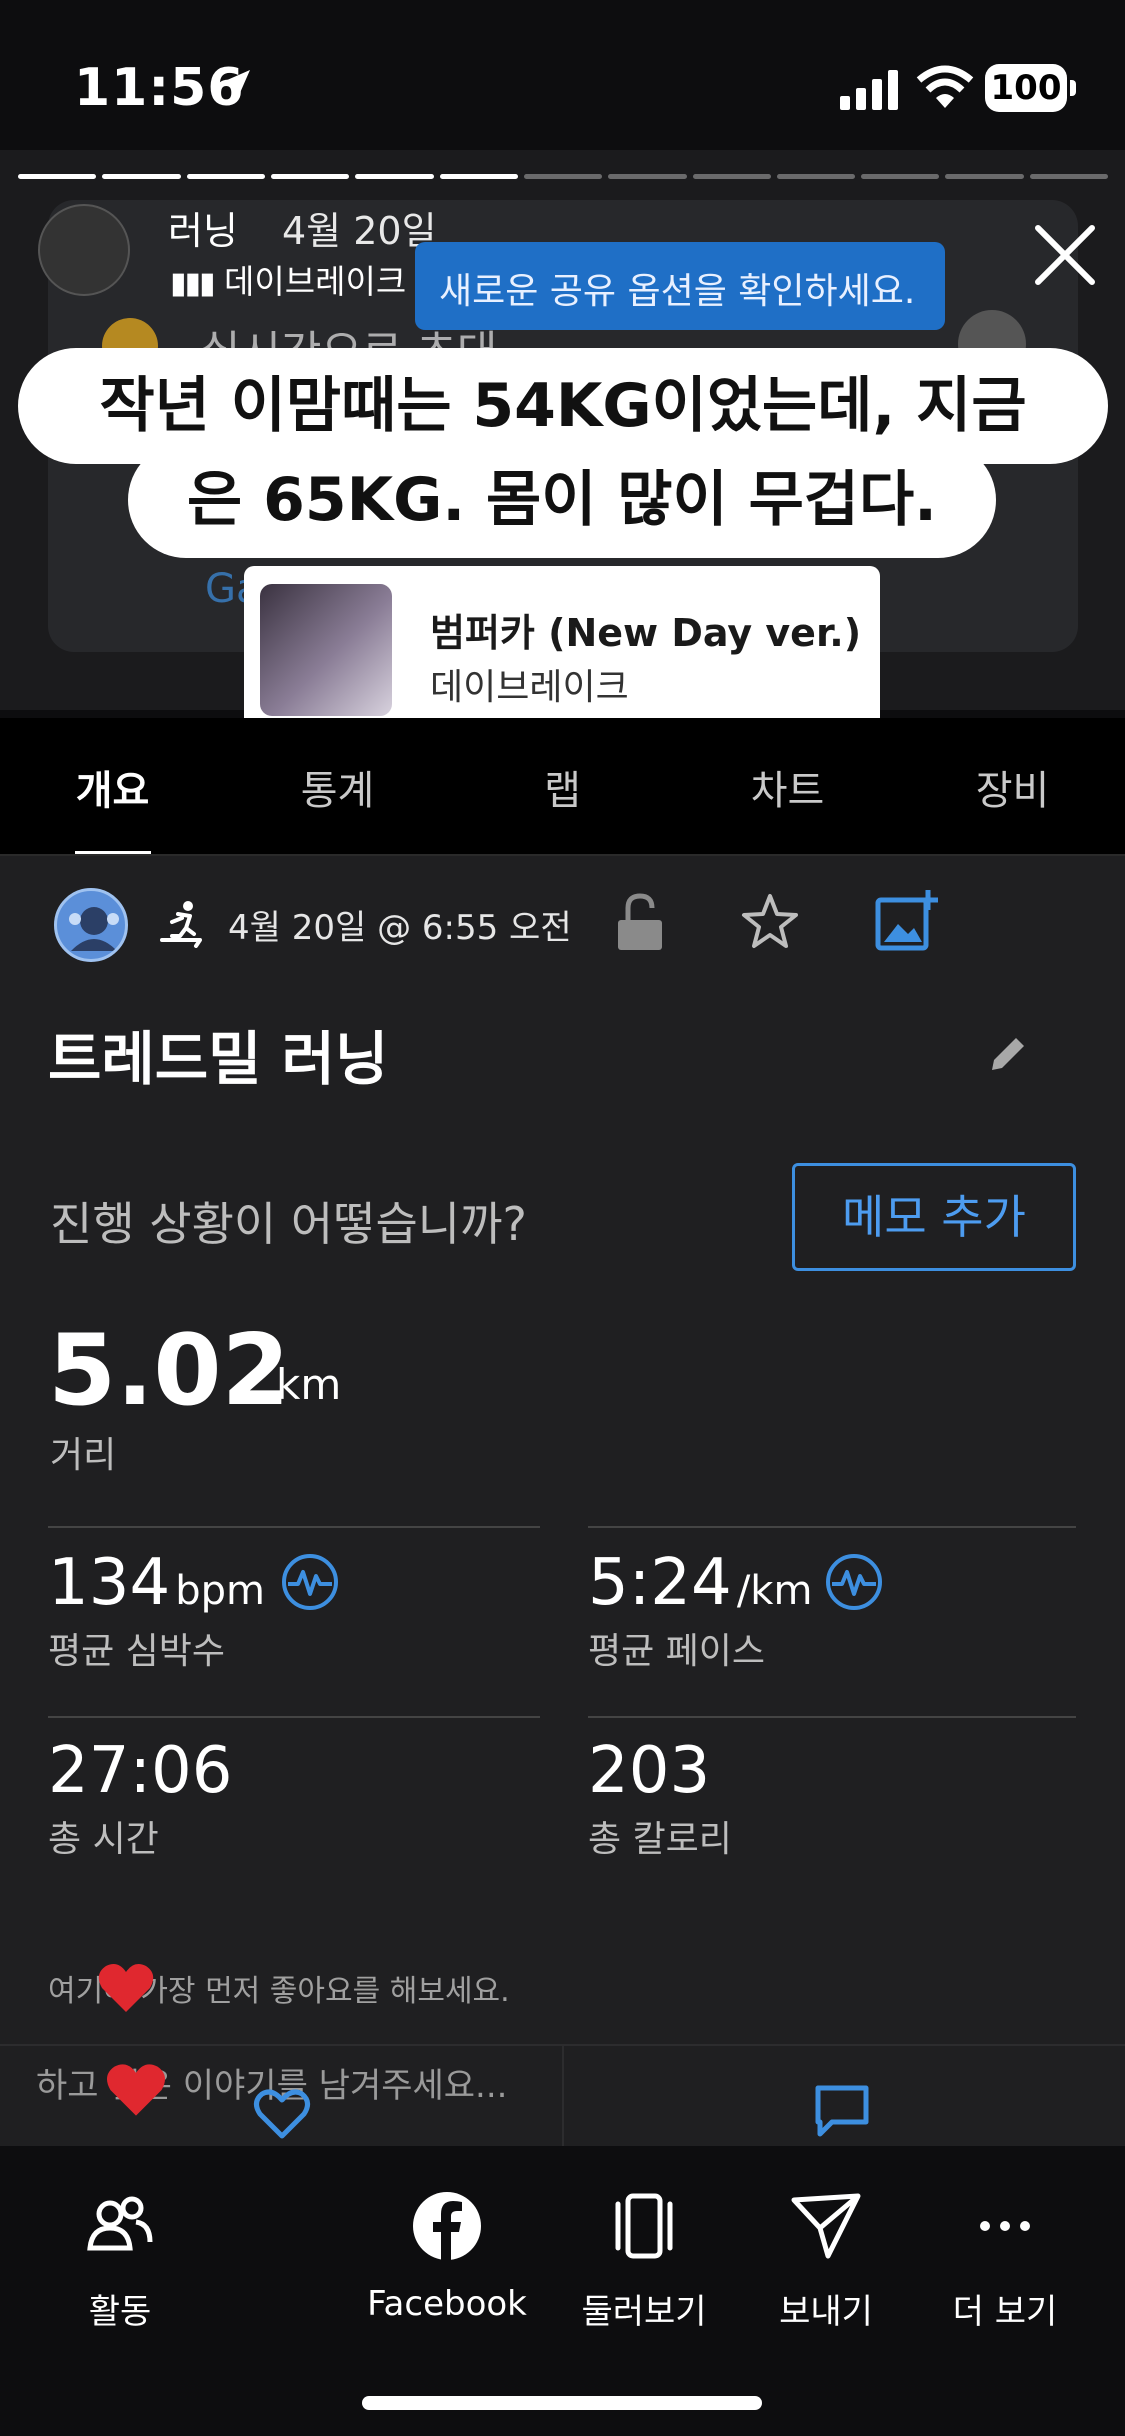  Describe the element at coordinates (447, 2304) in the screenshot. I see `bottom-bar-label: Facebook` at that location.